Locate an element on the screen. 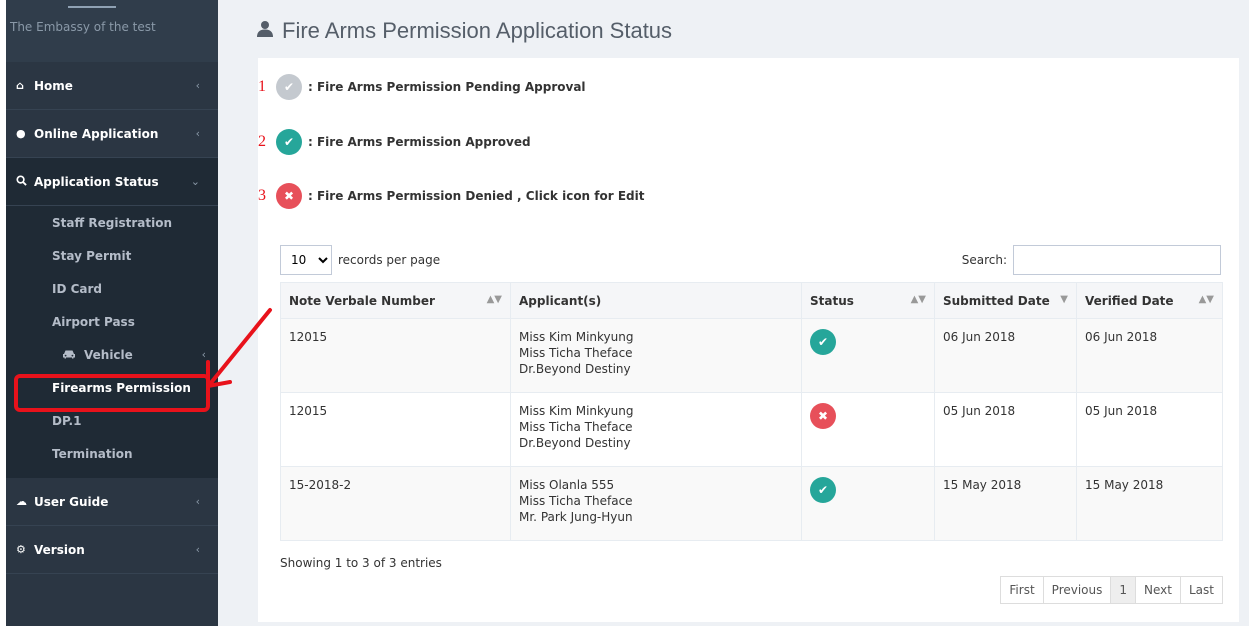  records-per-page-label: records per page is located at coordinates (389, 260).